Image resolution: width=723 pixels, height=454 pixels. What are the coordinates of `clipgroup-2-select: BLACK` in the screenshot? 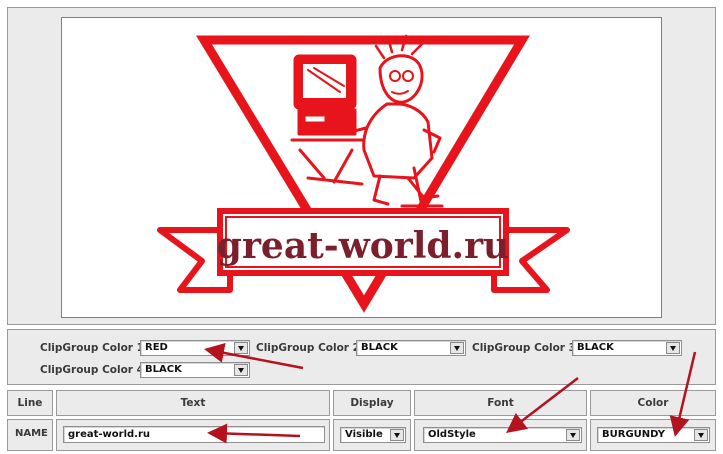 It's located at (411, 348).